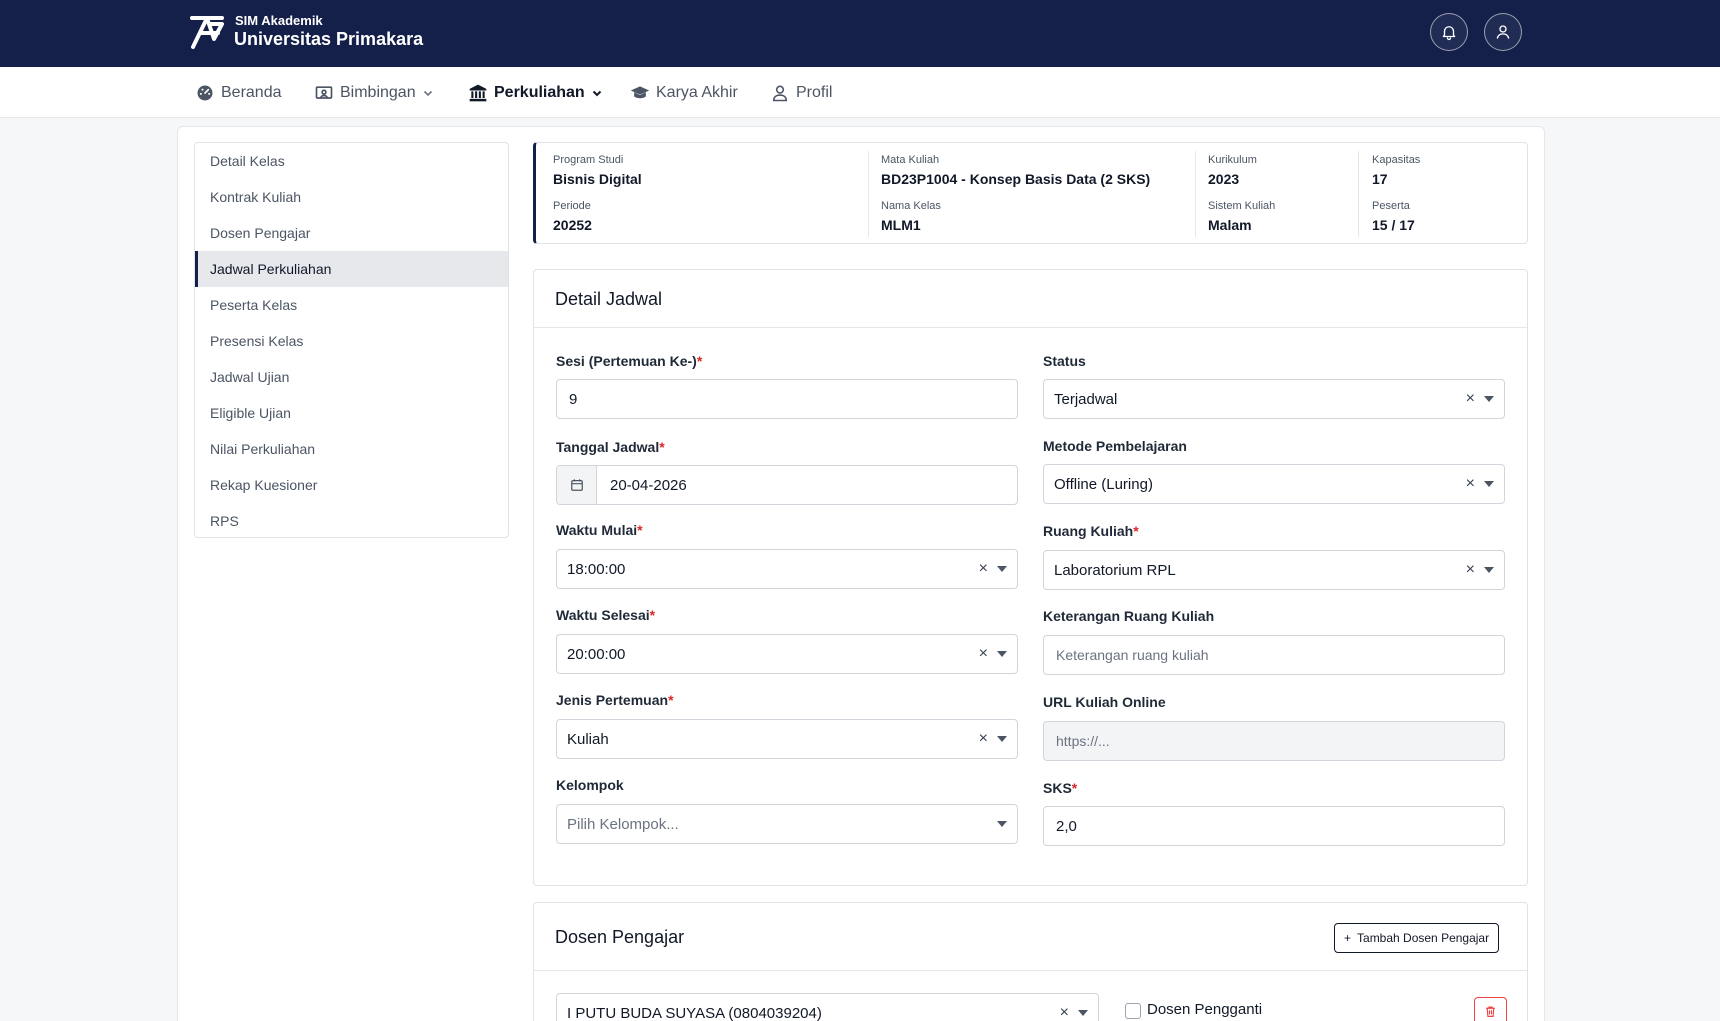  Describe the element at coordinates (697, 92) in the screenshot. I see `nav-karya-akhir-label: Karya Akhir` at that location.